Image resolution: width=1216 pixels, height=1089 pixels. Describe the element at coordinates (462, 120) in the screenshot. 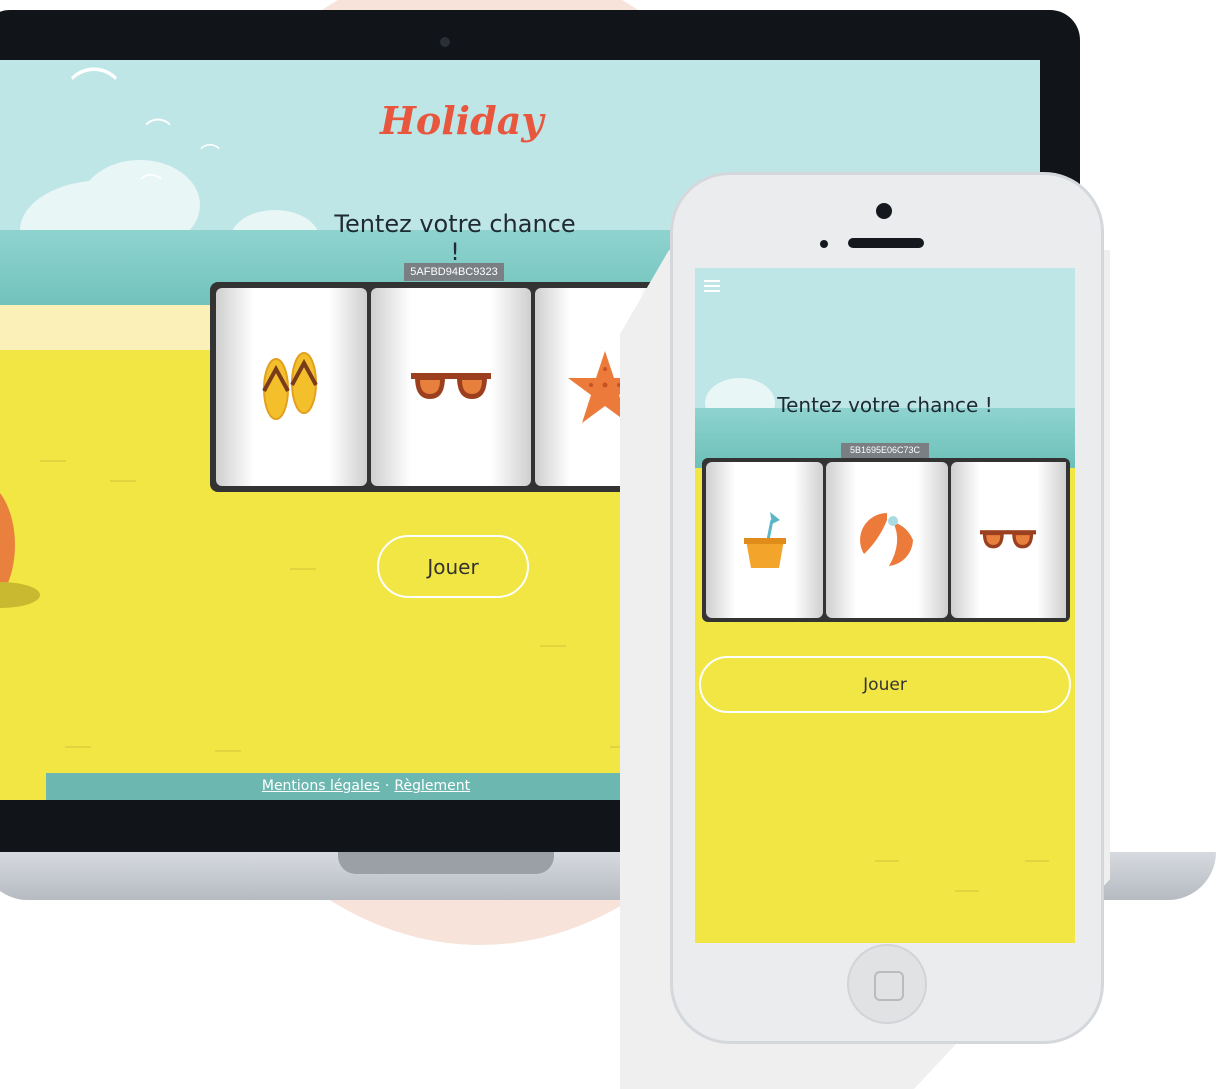

I see `holiday-logo: Holiday` at that location.